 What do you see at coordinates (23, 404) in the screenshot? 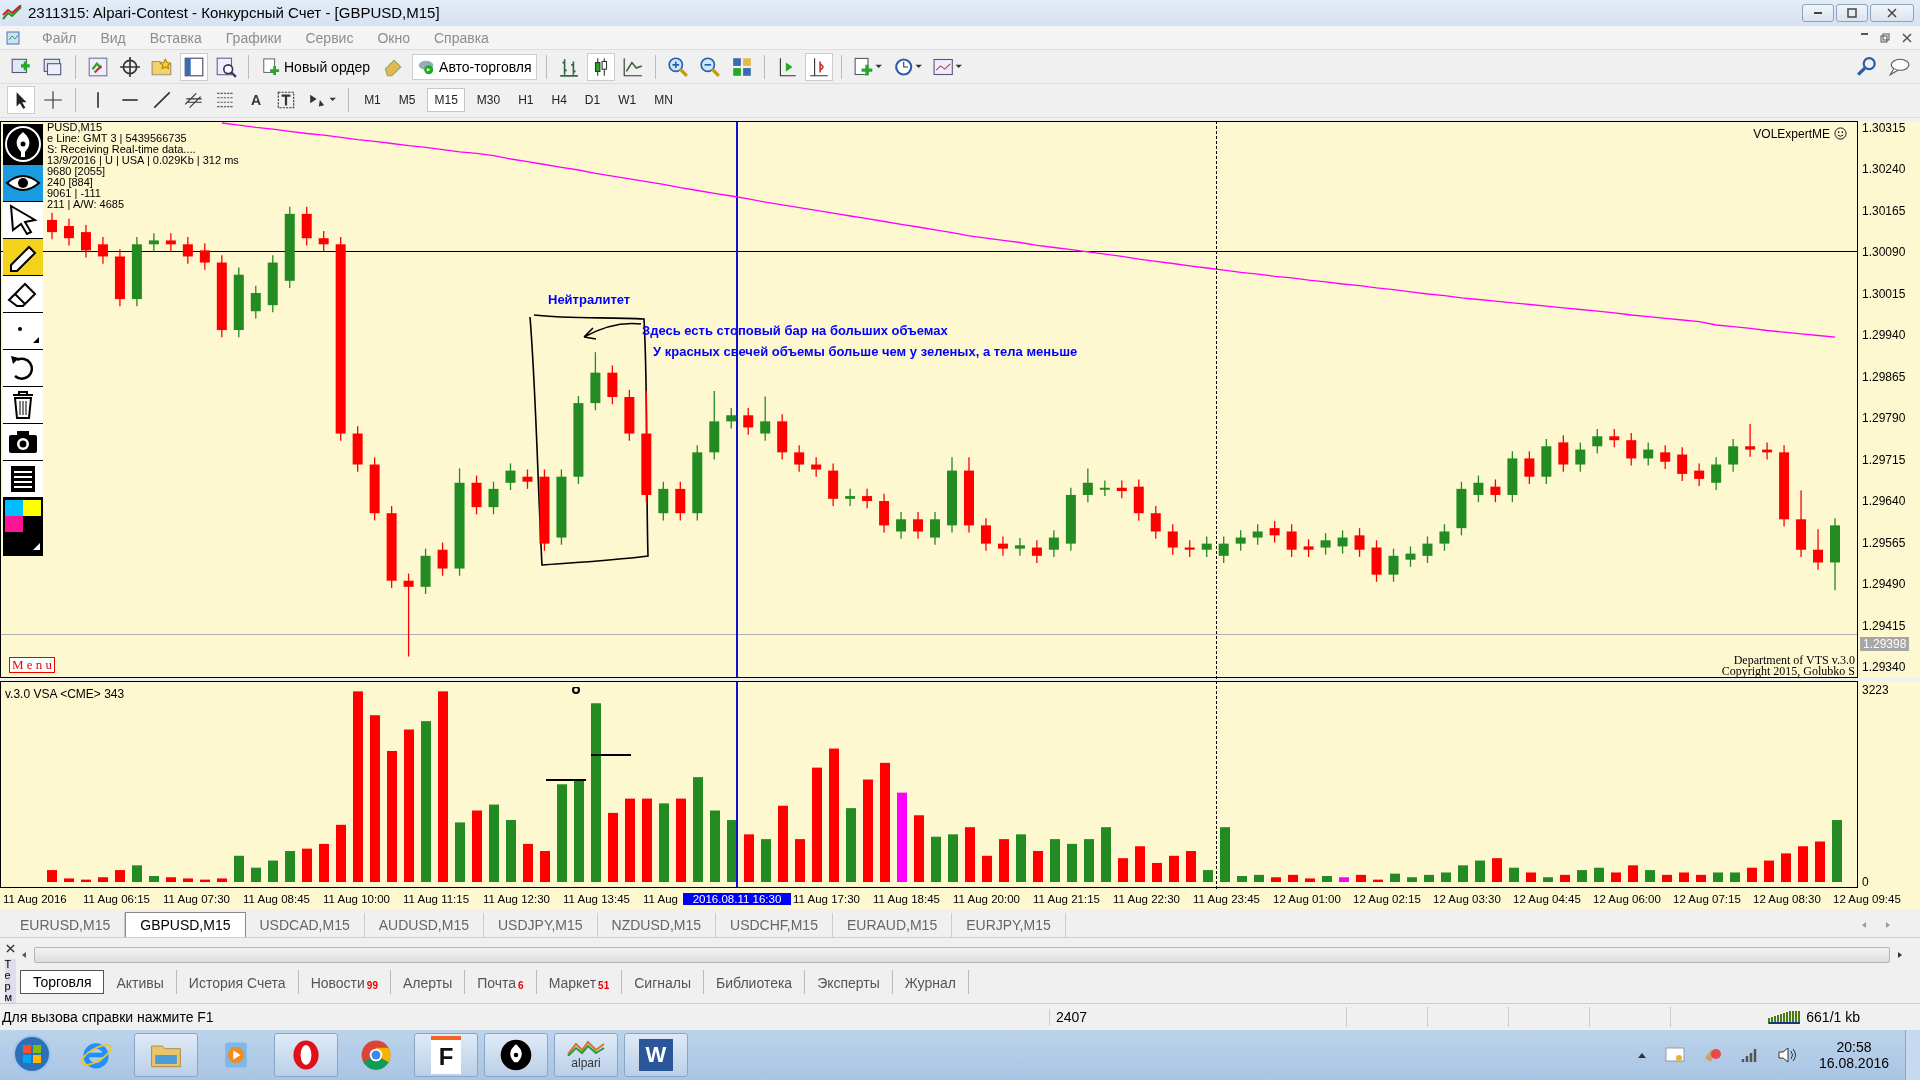
I see `trash-icon` at bounding box center [23, 404].